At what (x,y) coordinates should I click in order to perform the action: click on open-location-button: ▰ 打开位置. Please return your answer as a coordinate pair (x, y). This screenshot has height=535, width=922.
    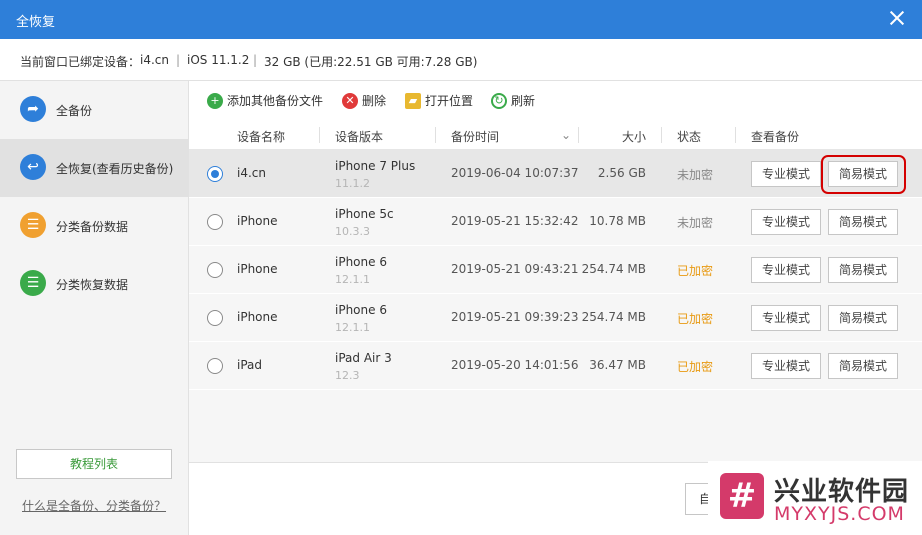
    Looking at the image, I should click on (439, 102).